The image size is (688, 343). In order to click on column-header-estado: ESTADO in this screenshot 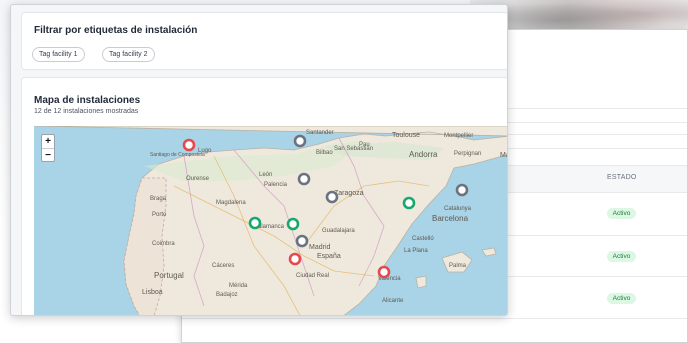, I will do `click(621, 177)`.